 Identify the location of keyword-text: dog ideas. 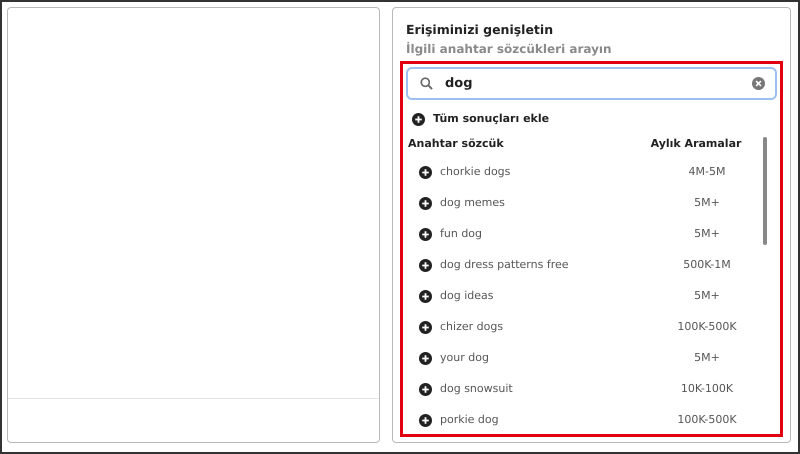
(467, 296).